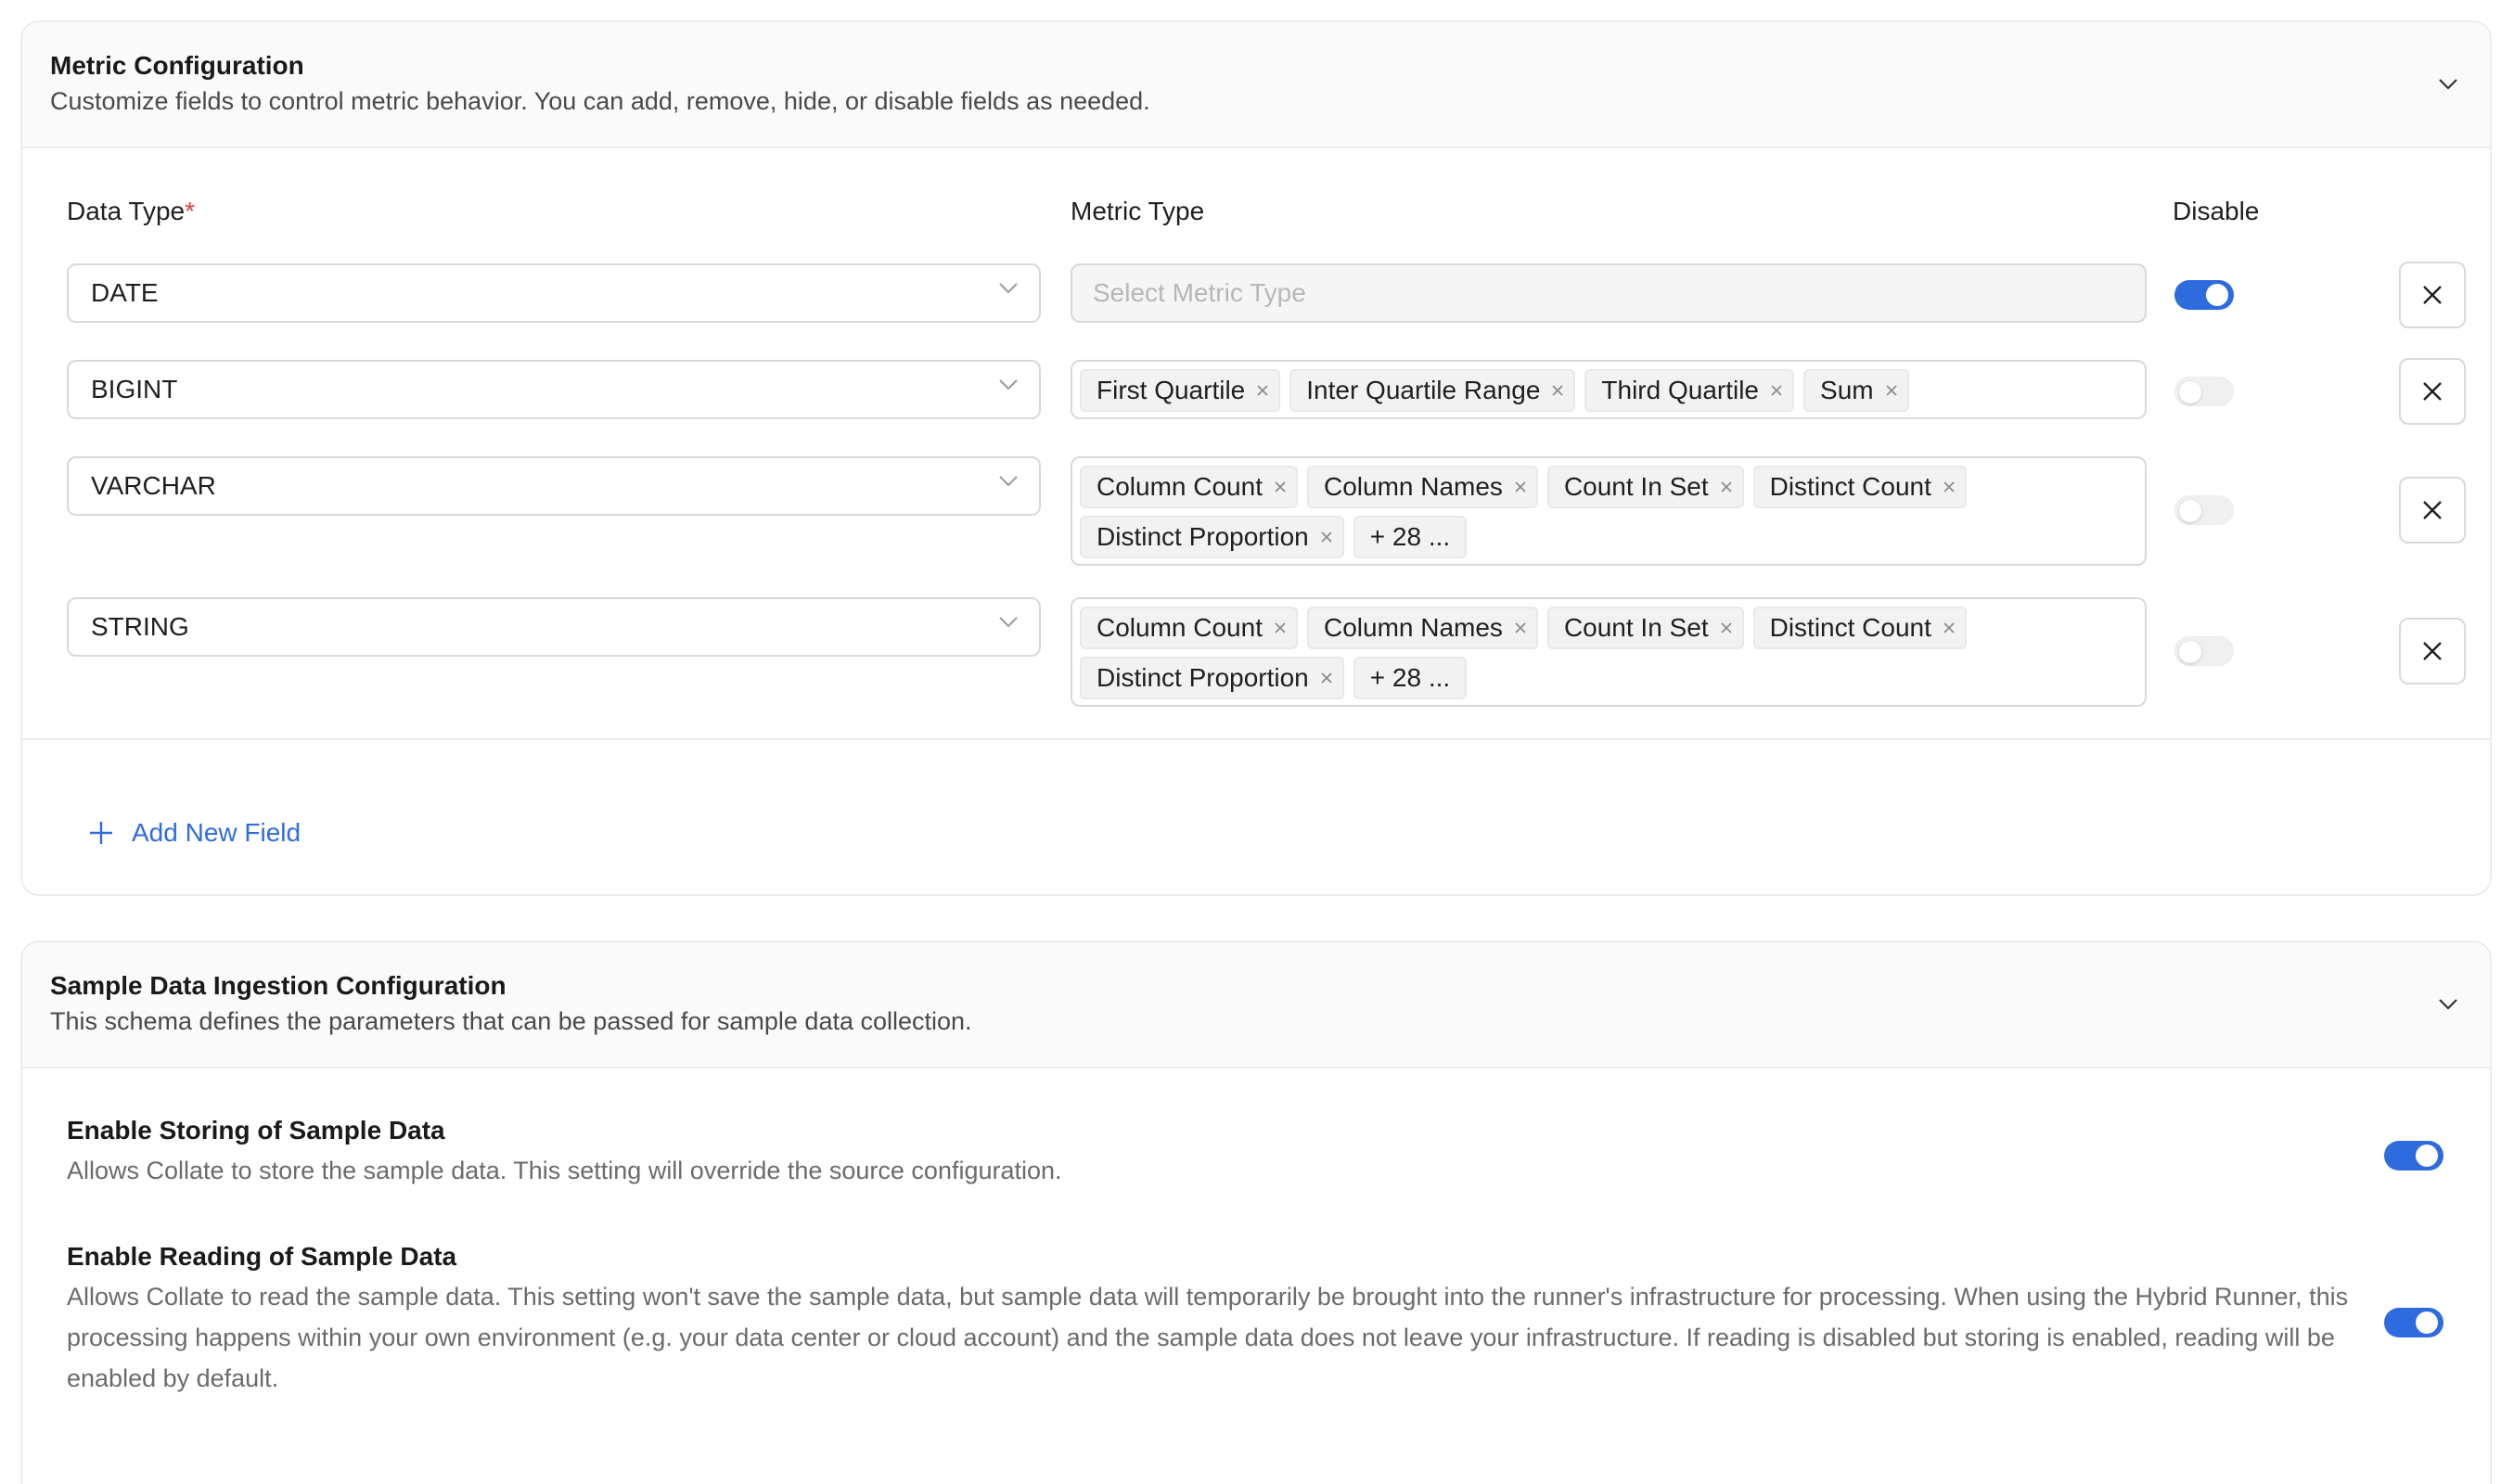  Describe the element at coordinates (554, 486) in the screenshot. I see `data-type-select-row-3: VARCHAR` at that location.